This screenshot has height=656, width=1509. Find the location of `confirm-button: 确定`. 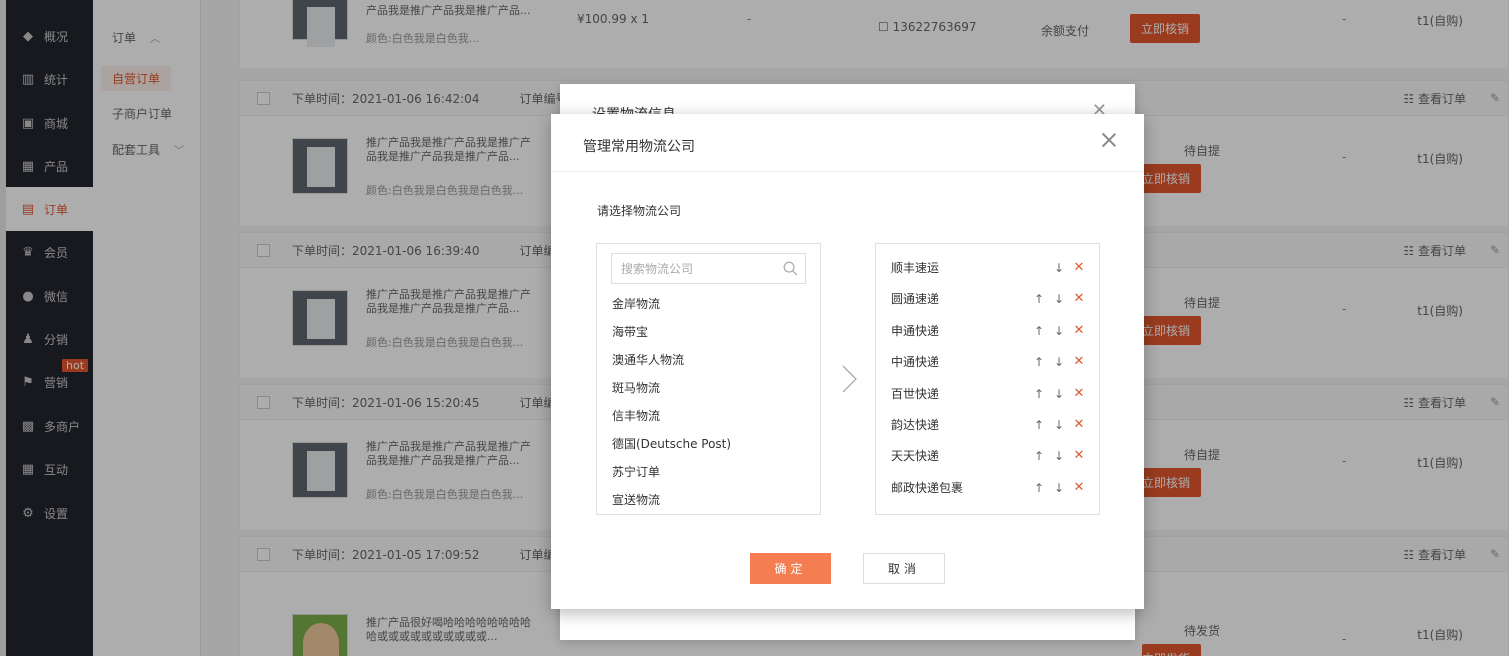

confirm-button: 确定 is located at coordinates (790, 568).